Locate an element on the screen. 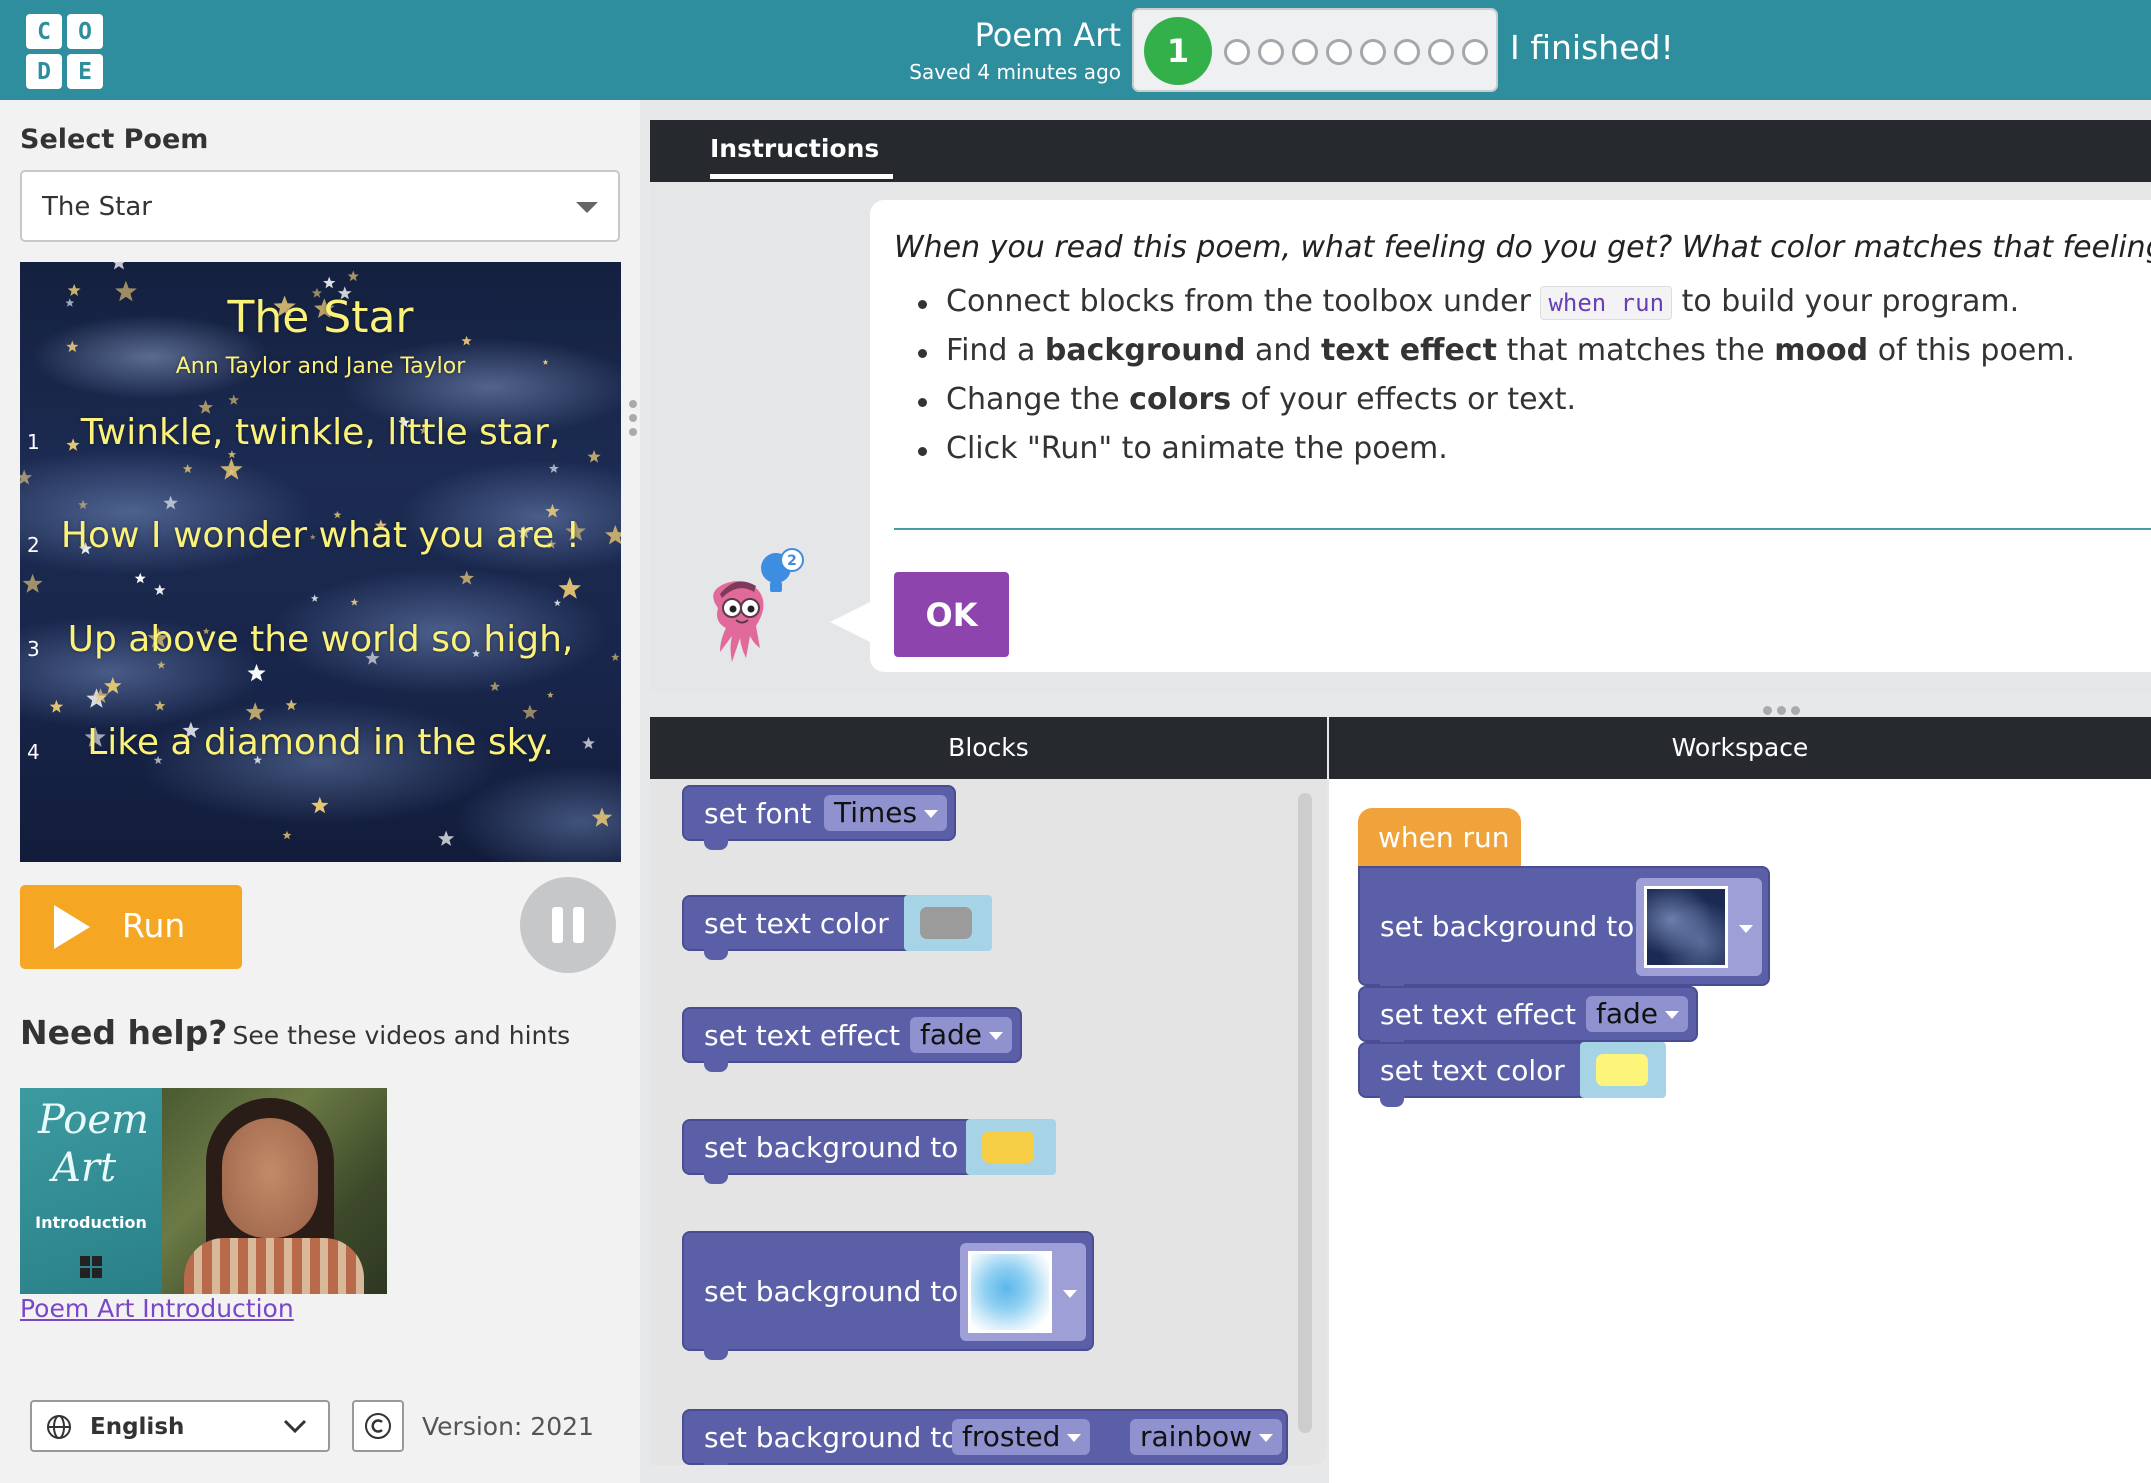 The image size is (2151, 1483). select-poem-label: Select Poem is located at coordinates (114, 139).